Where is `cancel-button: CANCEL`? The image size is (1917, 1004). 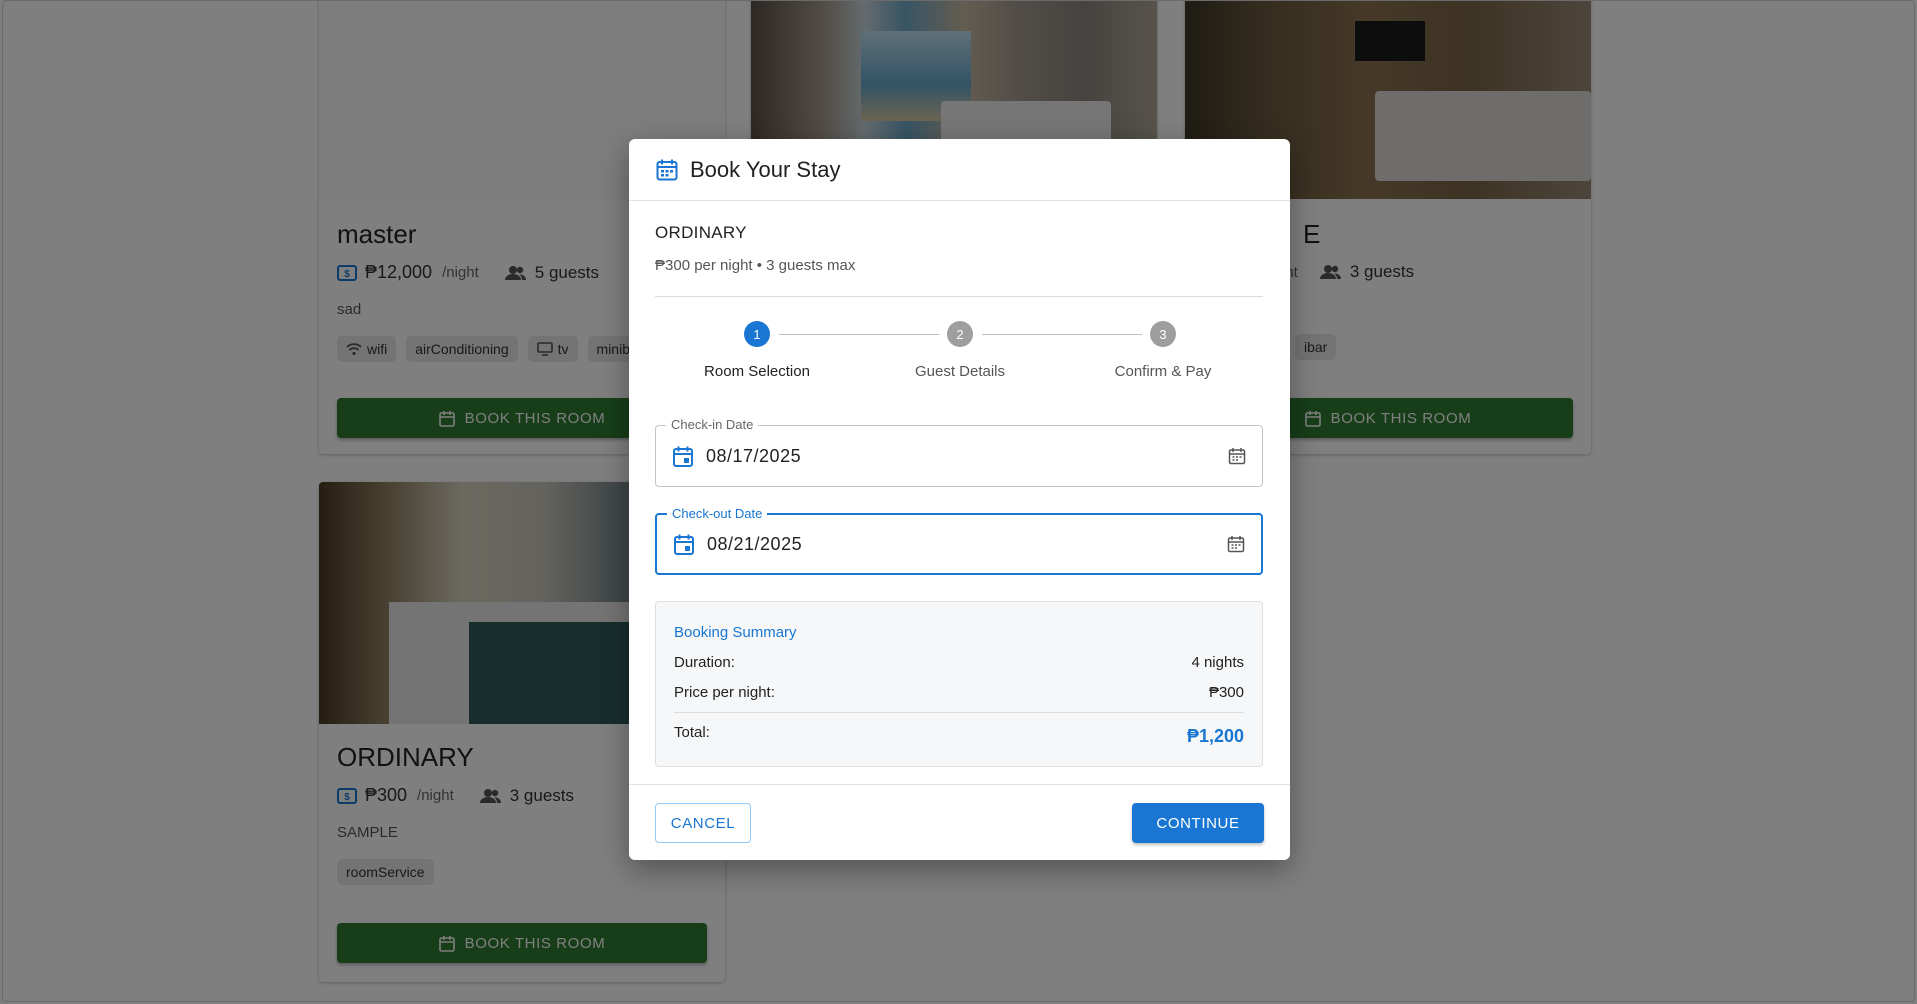 cancel-button: CANCEL is located at coordinates (703, 823).